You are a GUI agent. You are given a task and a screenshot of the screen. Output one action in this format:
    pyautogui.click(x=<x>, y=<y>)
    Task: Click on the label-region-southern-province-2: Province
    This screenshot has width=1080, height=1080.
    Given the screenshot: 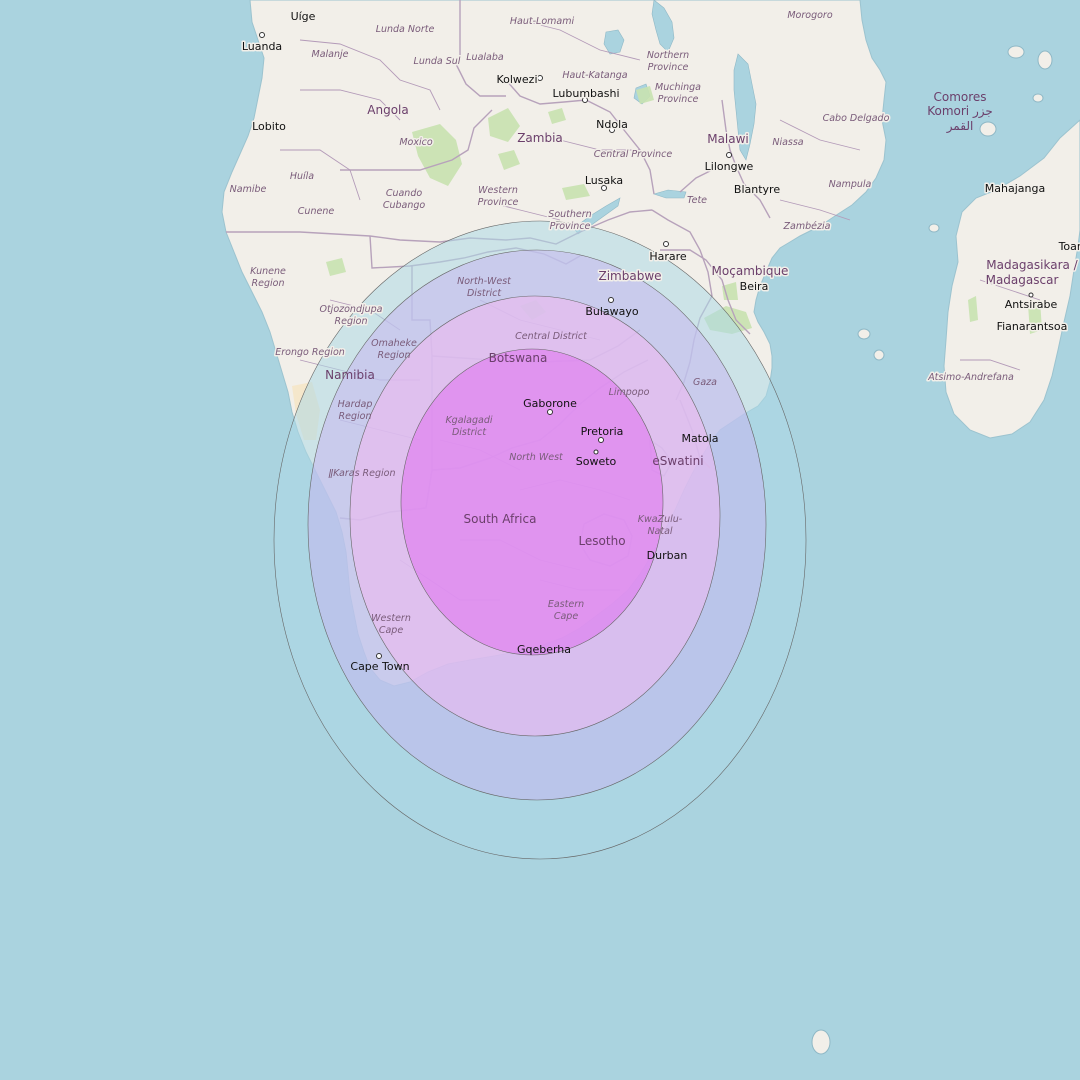 What is the action you would take?
    pyautogui.click(x=570, y=226)
    